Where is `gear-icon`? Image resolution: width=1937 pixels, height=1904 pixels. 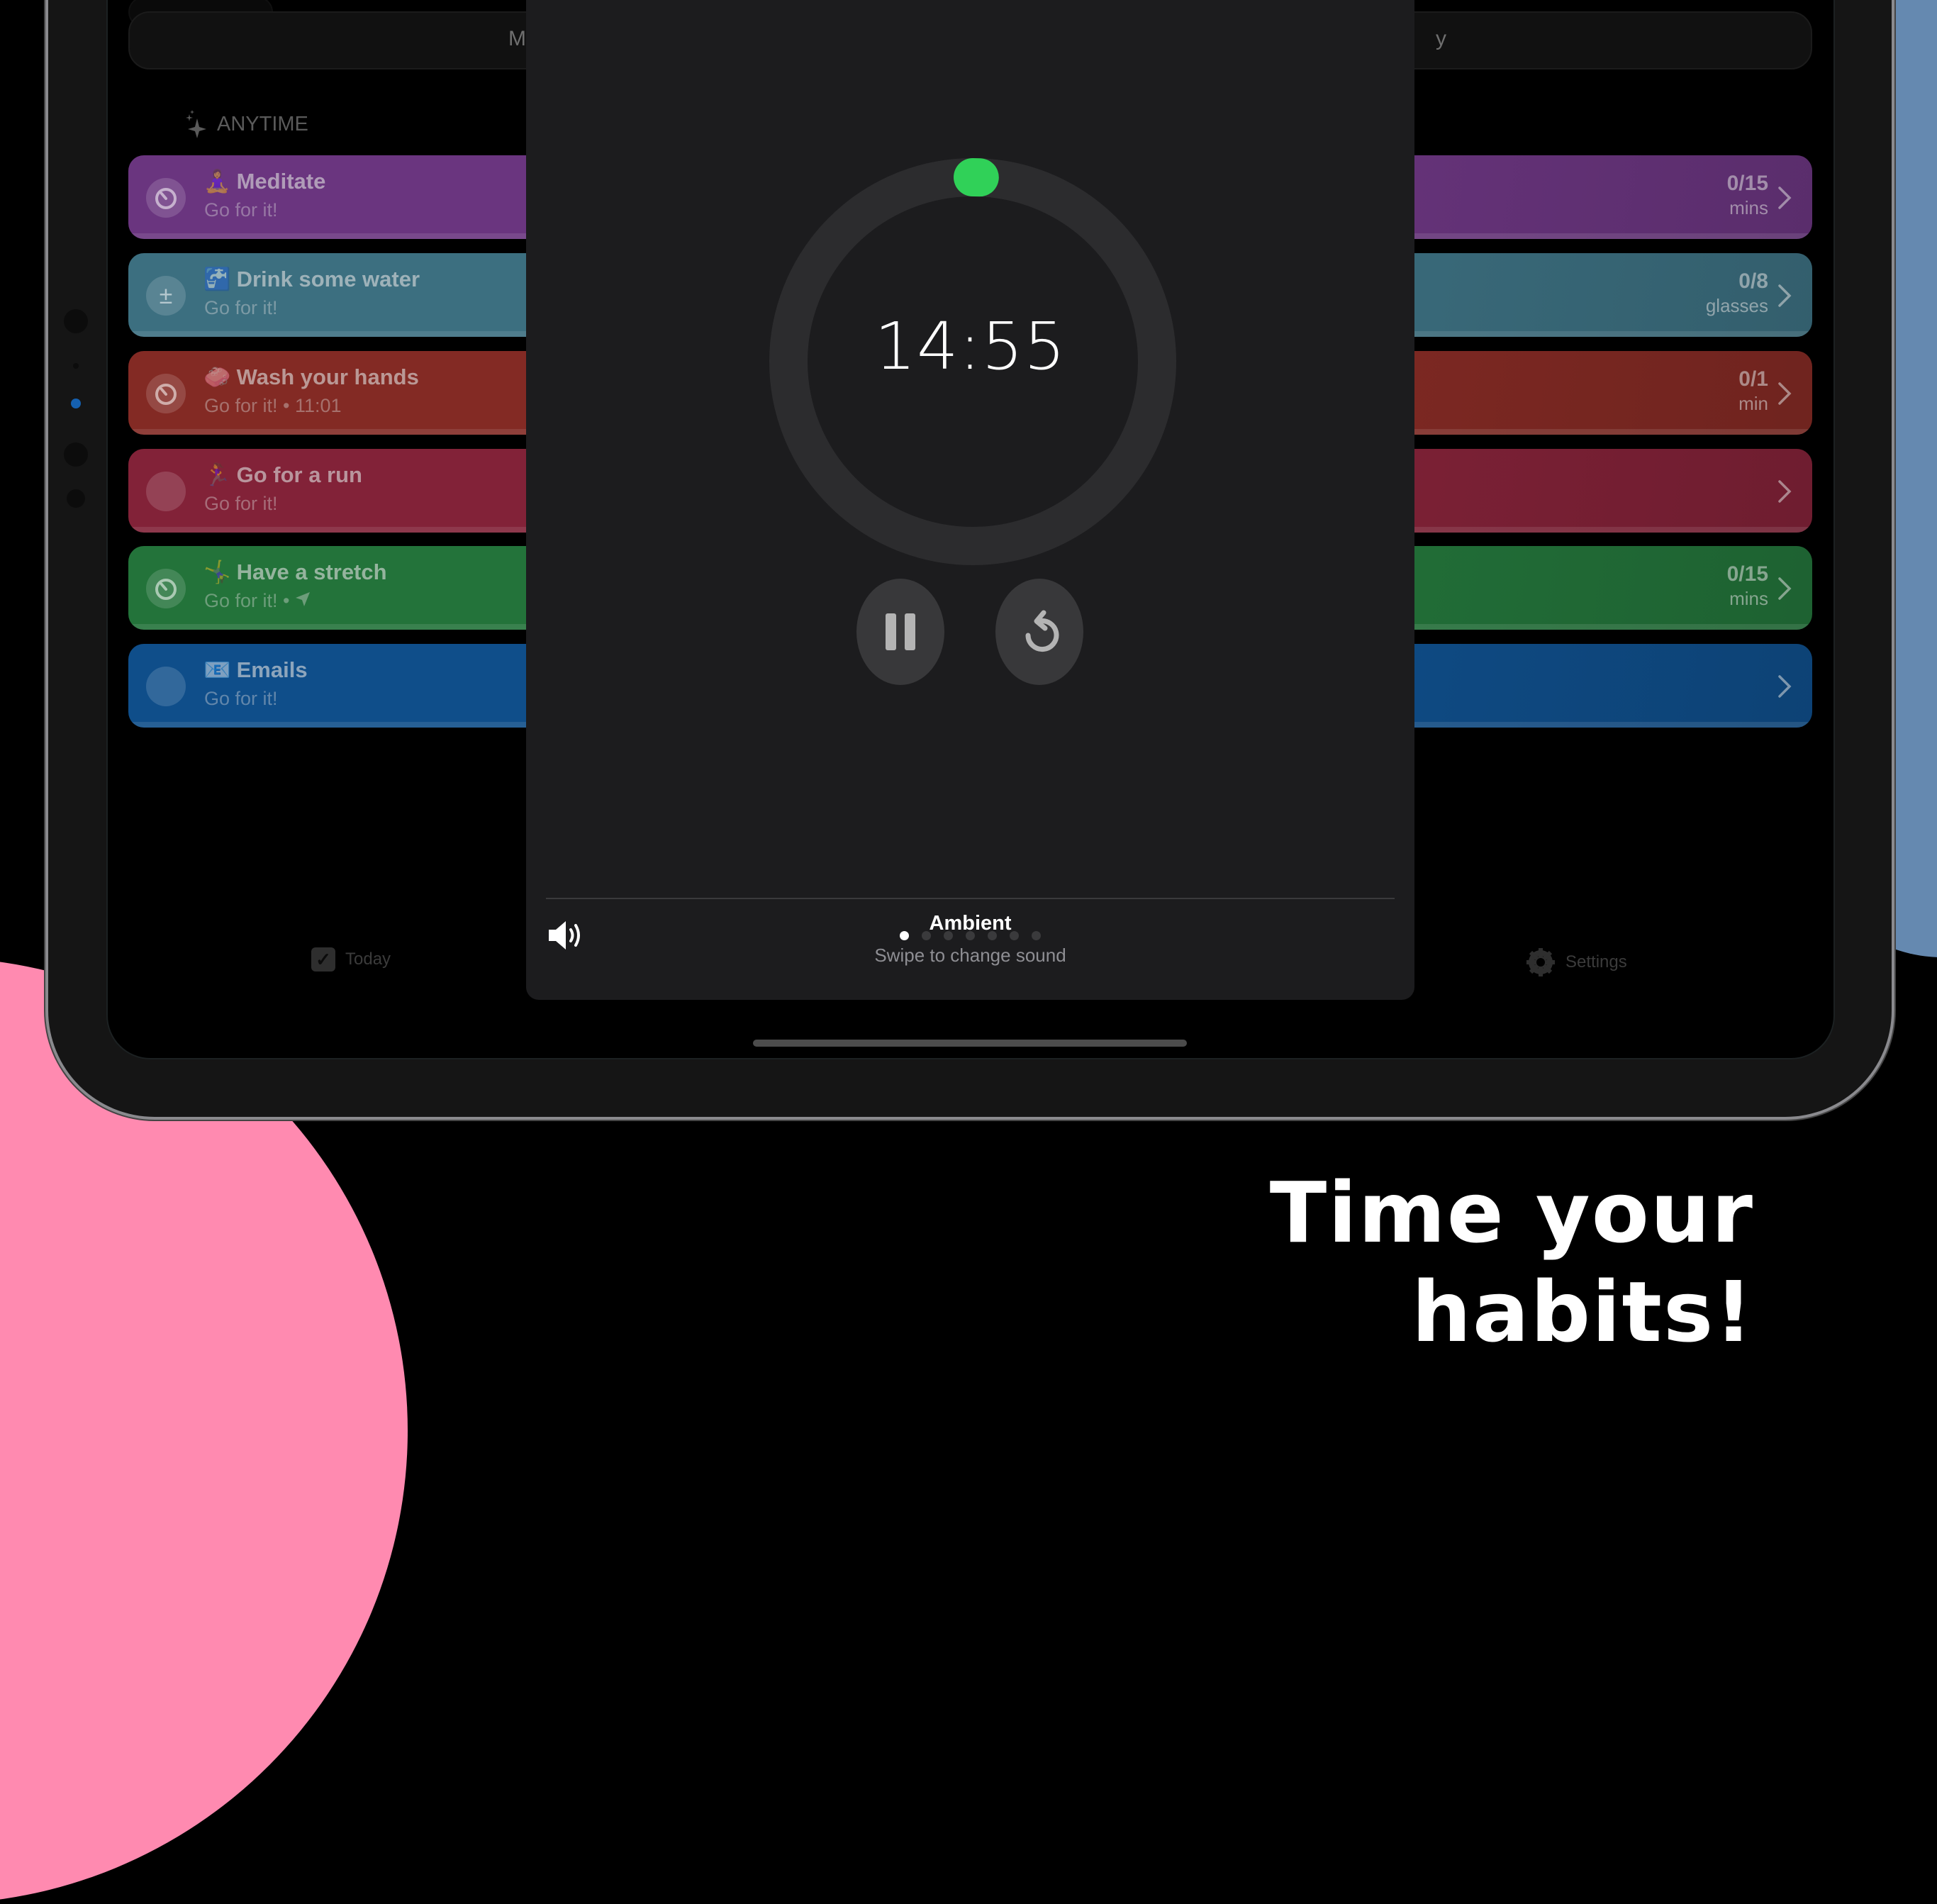
gear-icon is located at coordinates (1541, 962).